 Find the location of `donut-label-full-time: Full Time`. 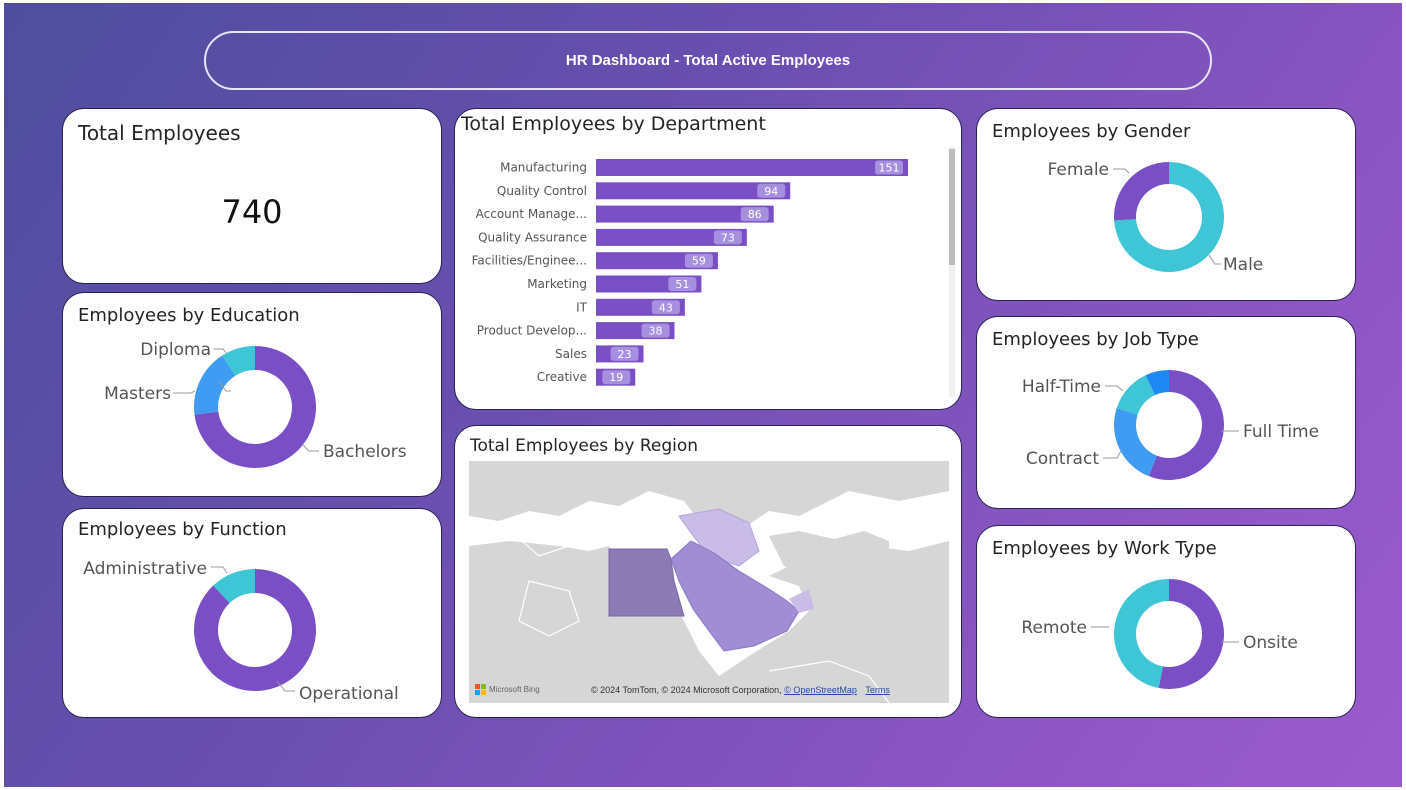

donut-label-full-time: Full Time is located at coordinates (1281, 432).